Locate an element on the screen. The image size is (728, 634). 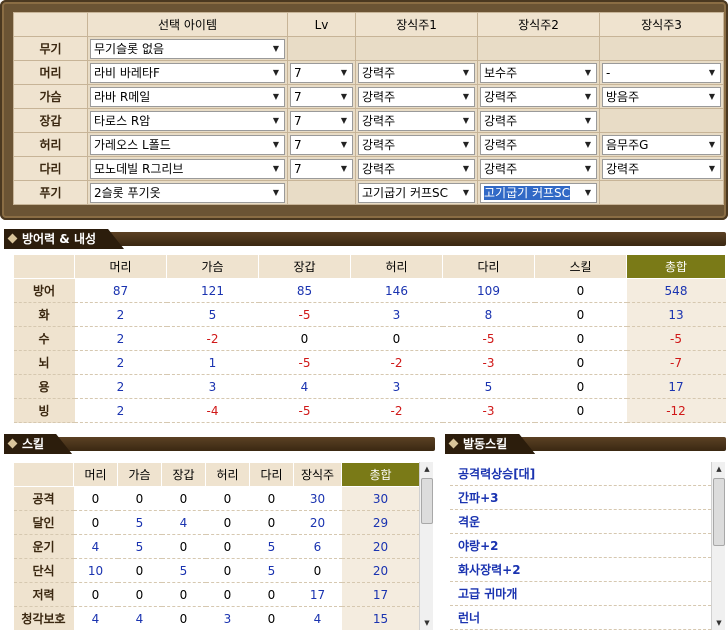
defense-title: 방어력 & 내성 is located at coordinates (64, 239).